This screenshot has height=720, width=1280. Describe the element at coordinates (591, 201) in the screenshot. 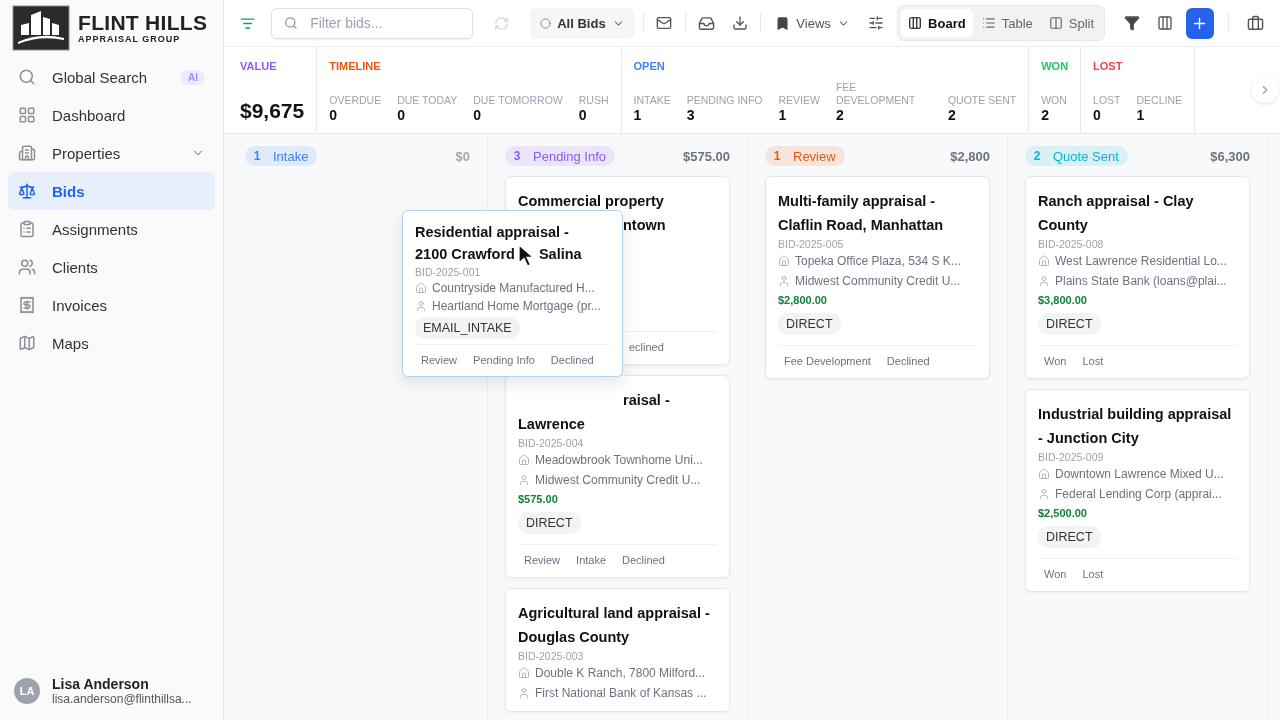

I see `card-title: Commercial property` at that location.